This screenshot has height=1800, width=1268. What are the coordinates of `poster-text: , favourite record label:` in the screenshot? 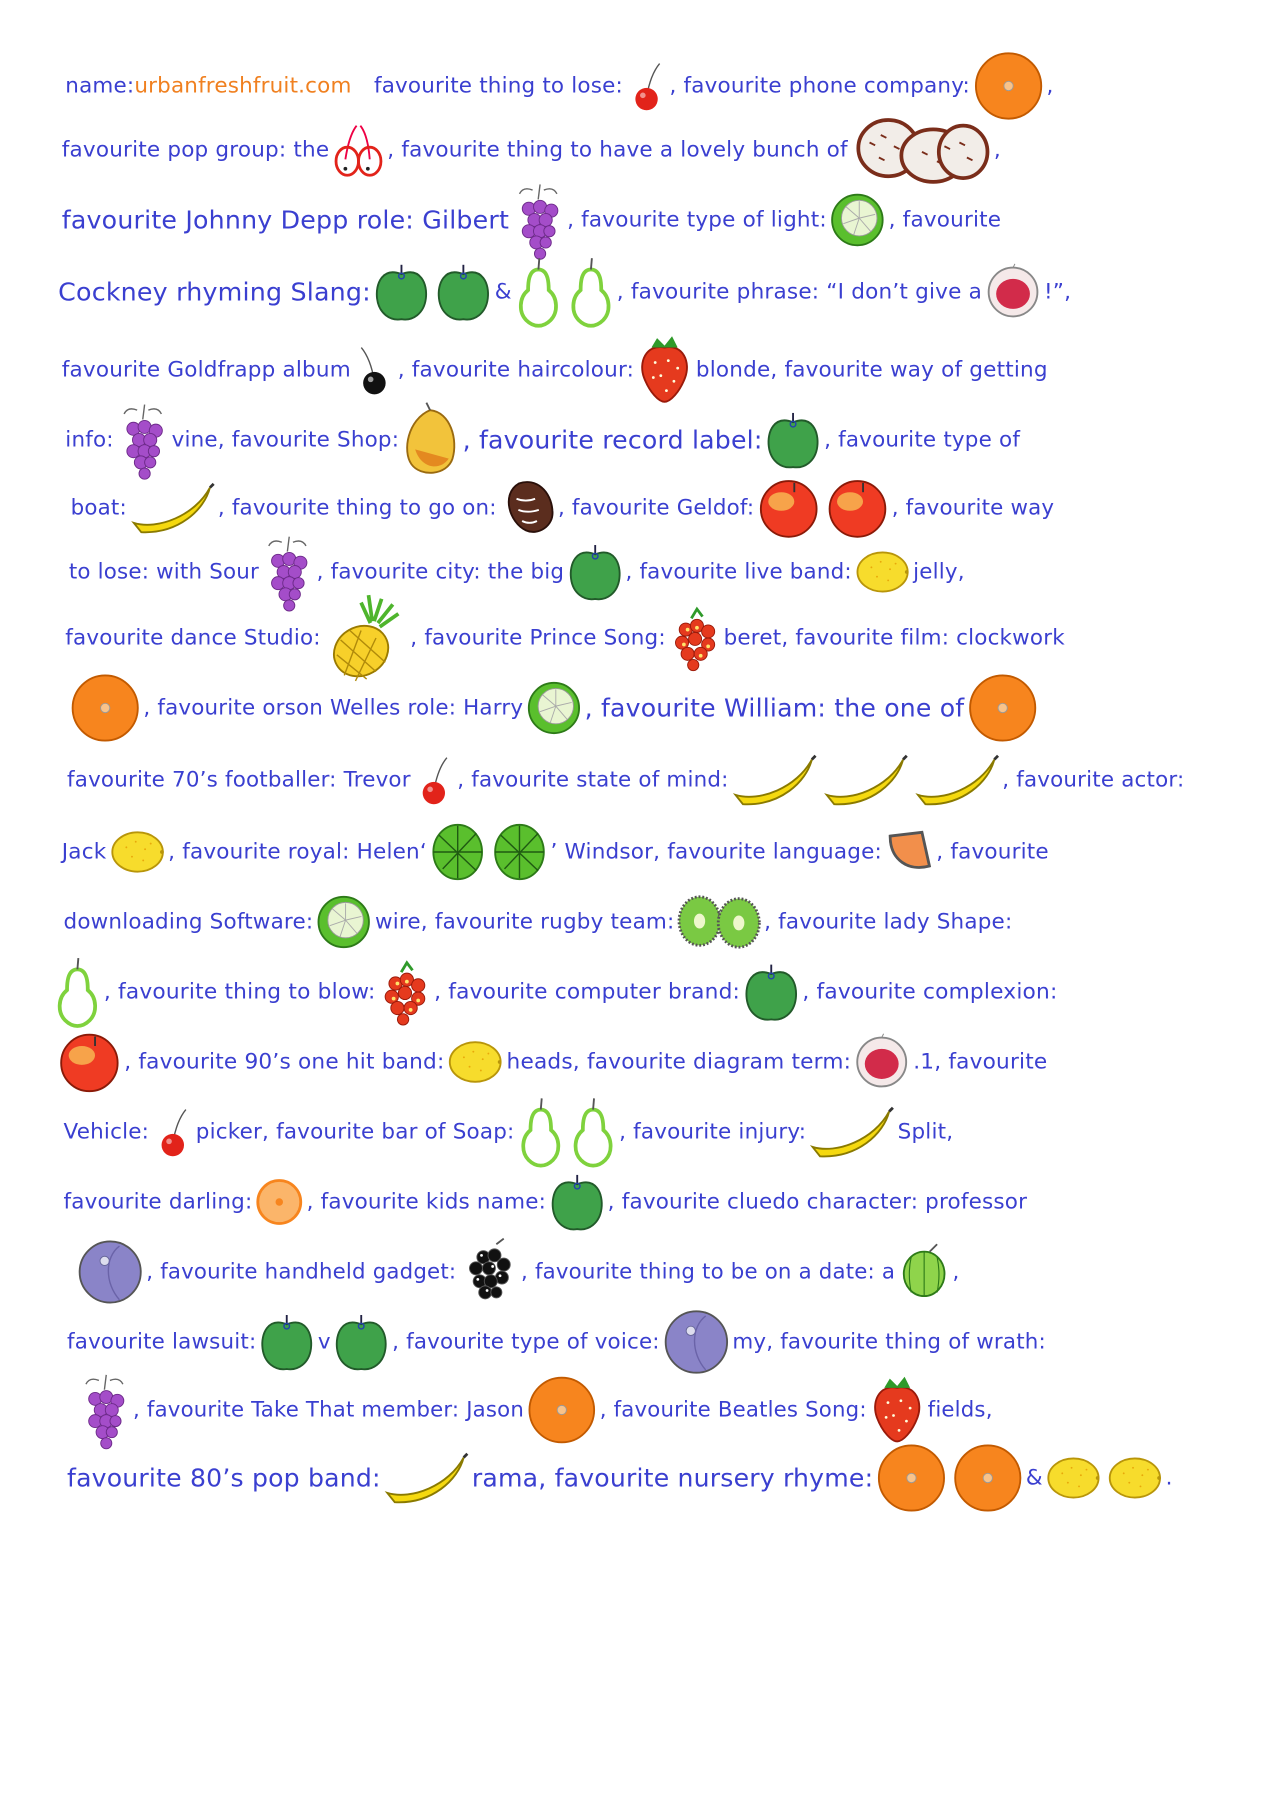 It's located at (612, 440).